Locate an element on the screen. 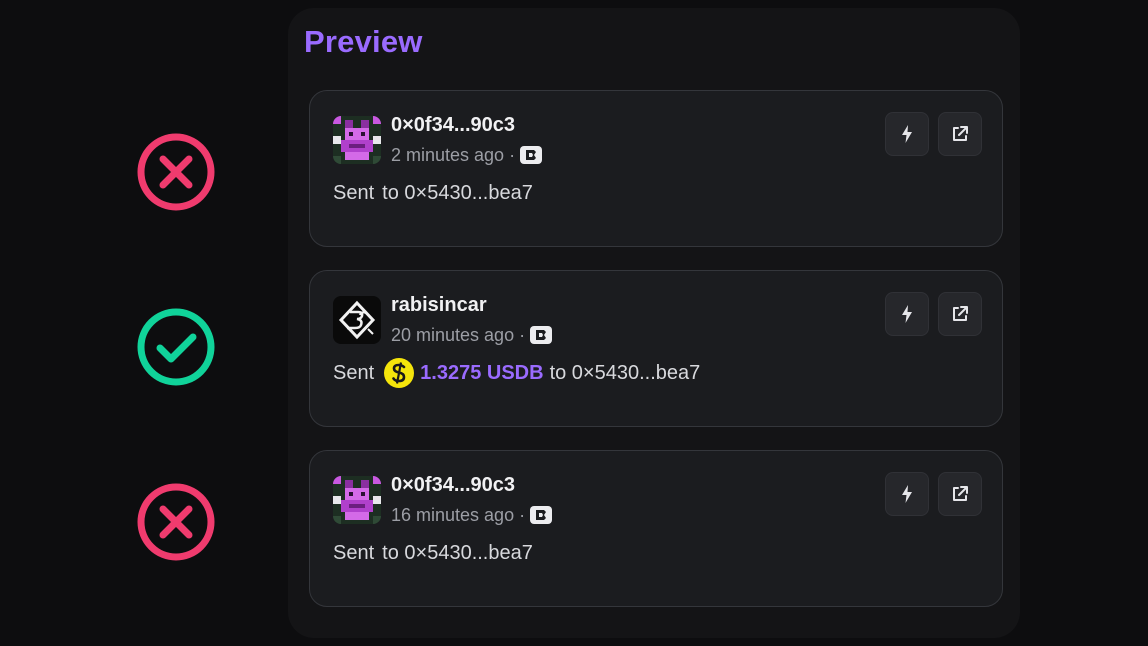 This screenshot has height=646, width=1148. token-amount: 1.3275 USDB is located at coordinates (481, 373).